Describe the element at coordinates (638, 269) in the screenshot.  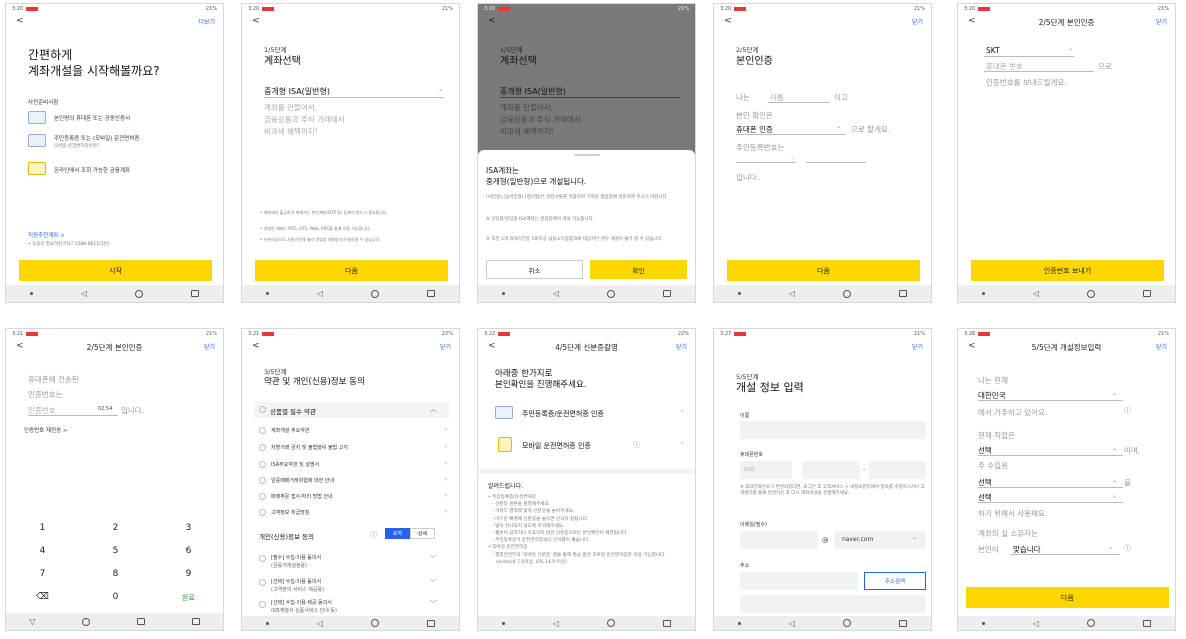
I see `confirm-button: 확인` at that location.